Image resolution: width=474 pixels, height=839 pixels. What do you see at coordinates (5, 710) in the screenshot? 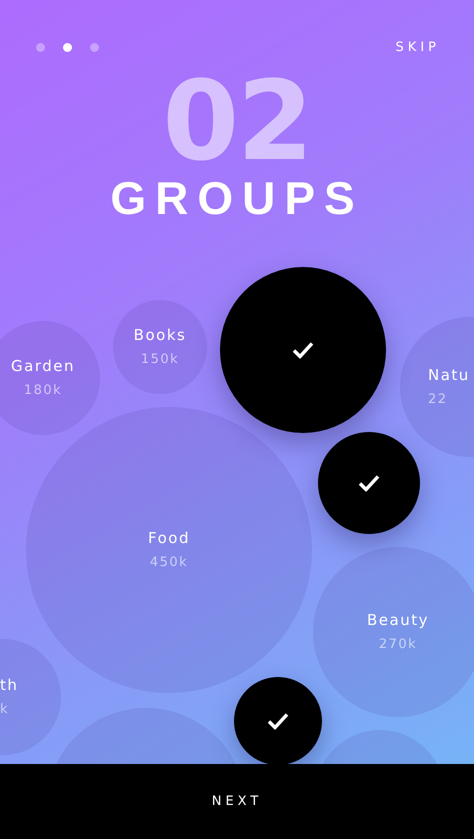
I see `member-count: k` at bounding box center [5, 710].